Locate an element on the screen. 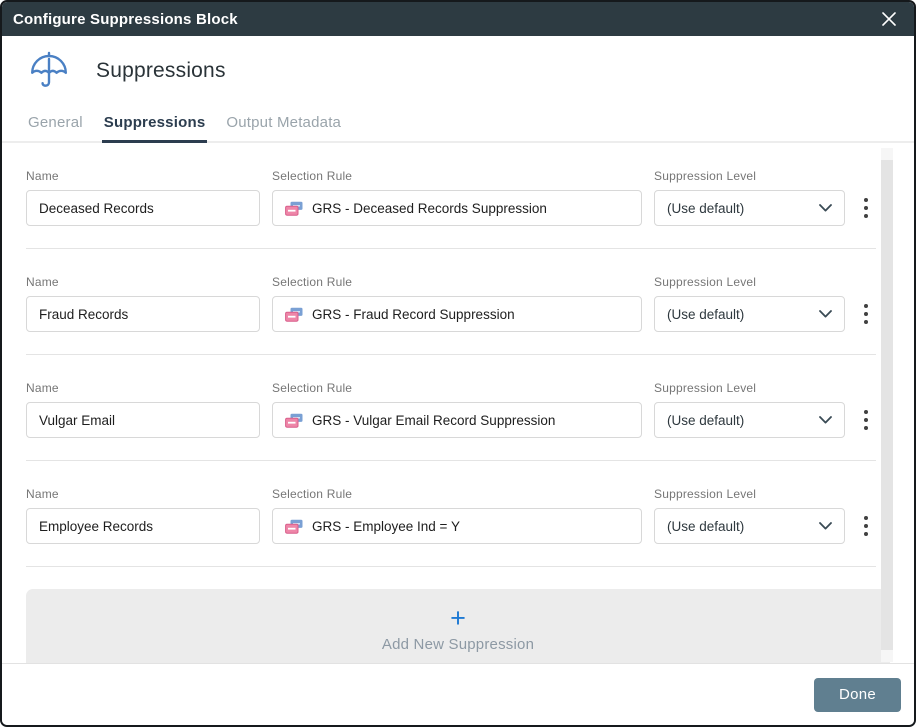 Image resolution: width=916 pixels, height=727 pixels. selection-rule-value: GRS - Fraud Record Suppression is located at coordinates (413, 314).